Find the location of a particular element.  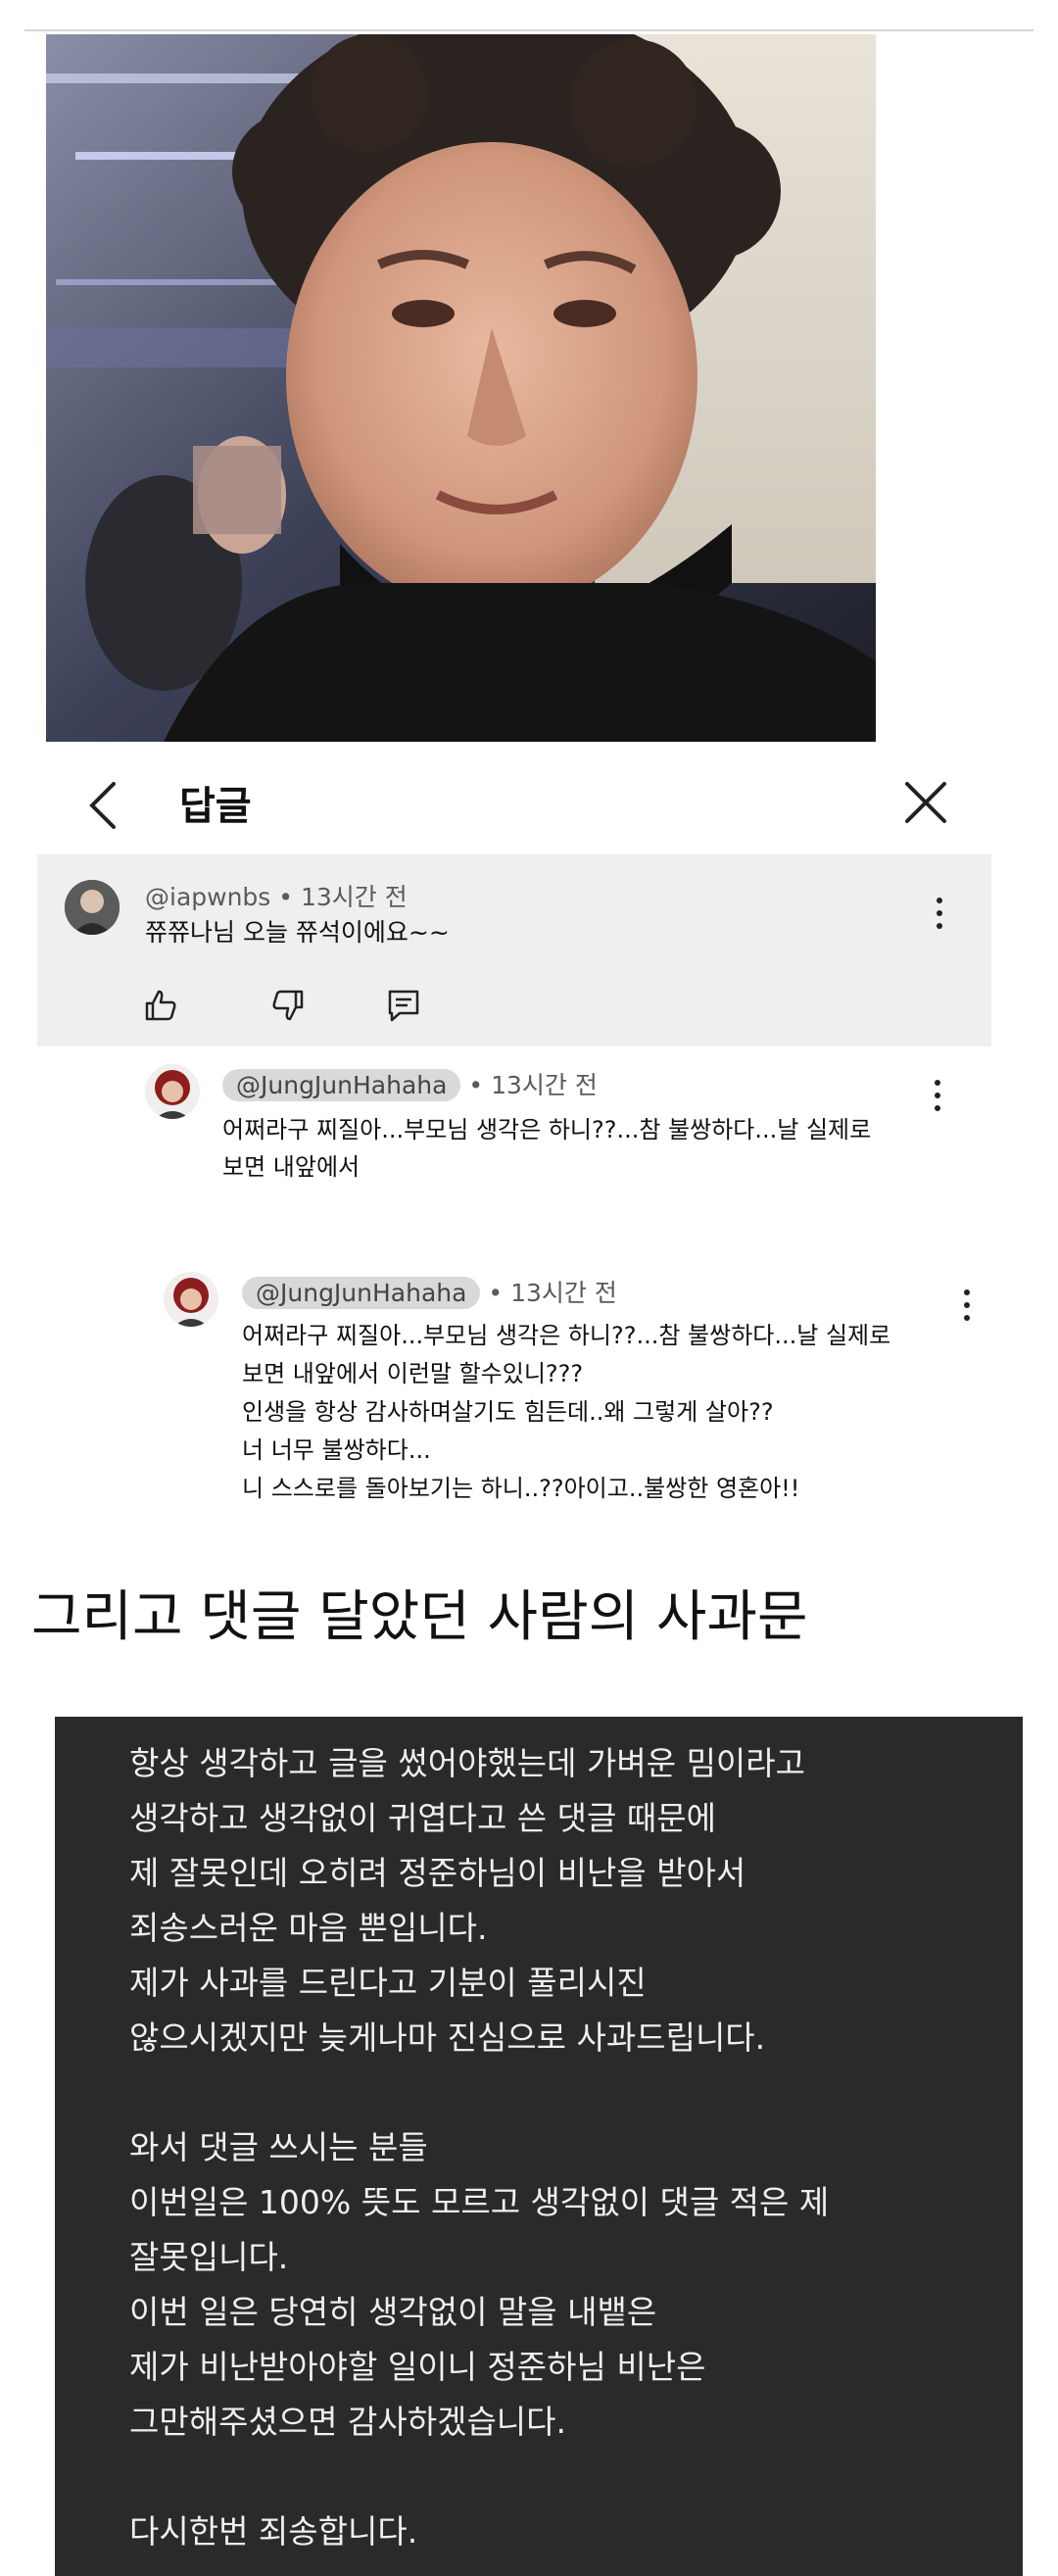

comment-meta: @iapwnbs • 13시간 전 is located at coordinates (276, 897).